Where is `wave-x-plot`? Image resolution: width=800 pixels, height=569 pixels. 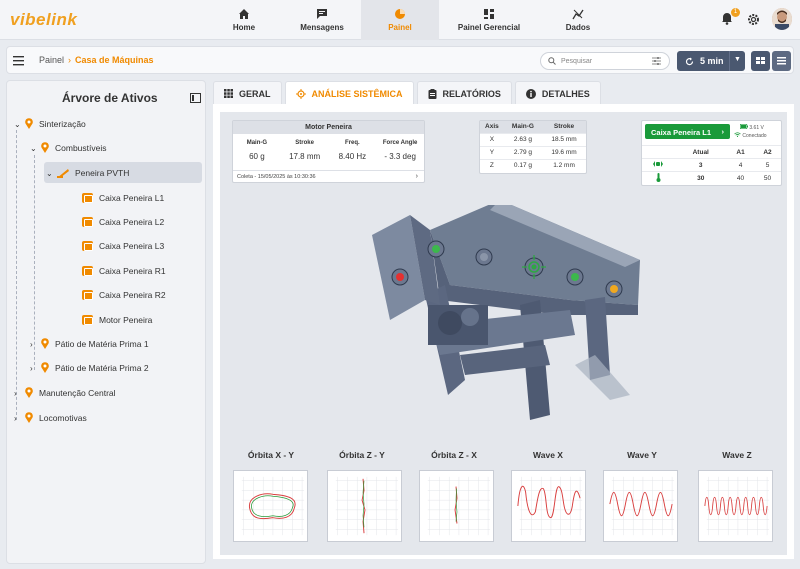
wave-x-plot is located at coordinates (548, 506).